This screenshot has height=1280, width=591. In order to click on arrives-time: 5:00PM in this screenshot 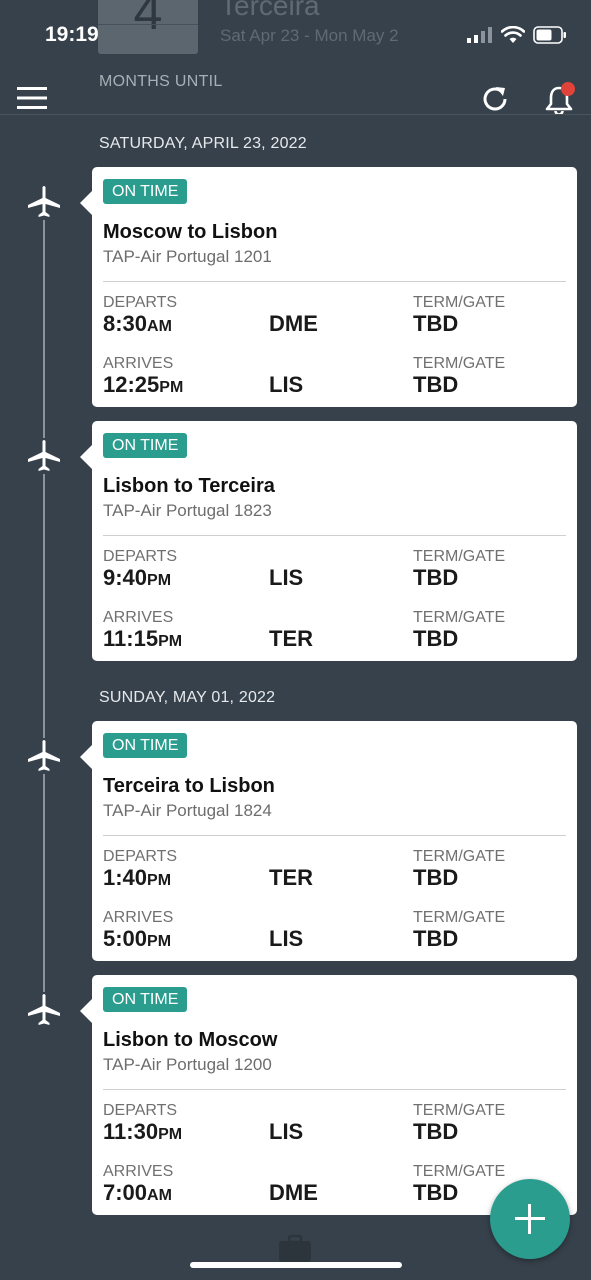, I will do `click(137, 938)`.